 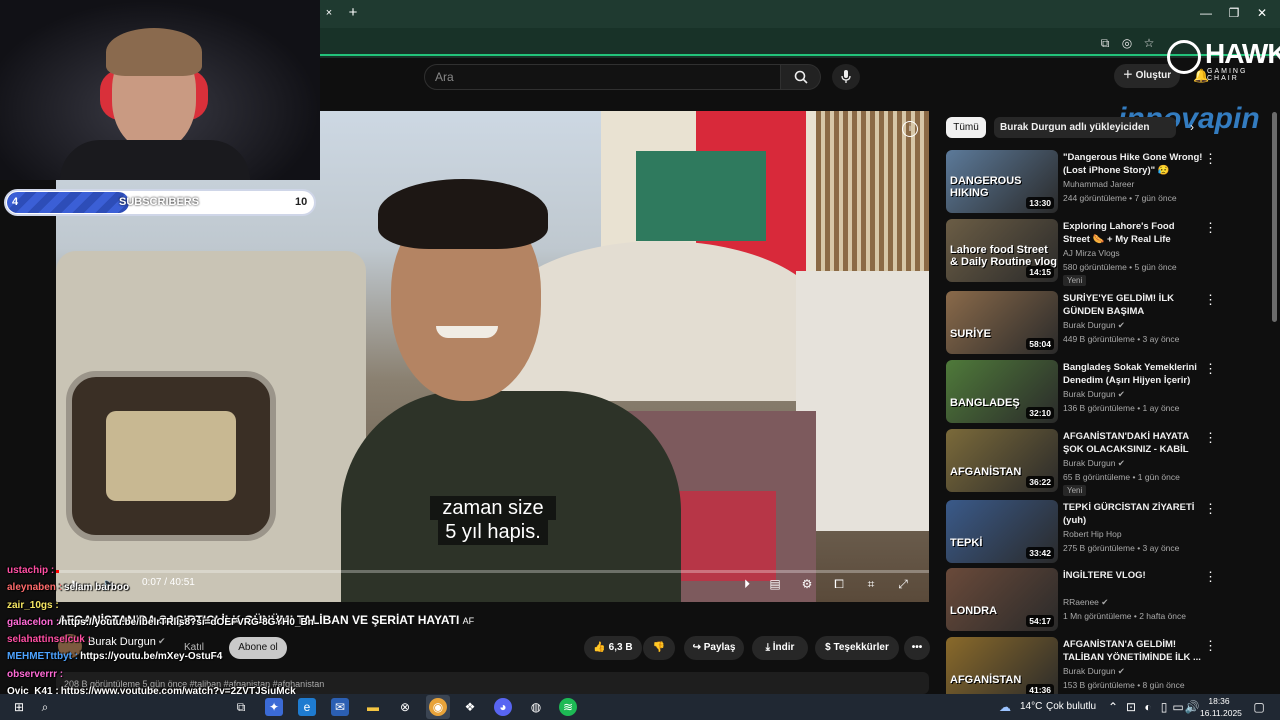 I want to click on obs-icon: ◍, so click(x=536, y=707).